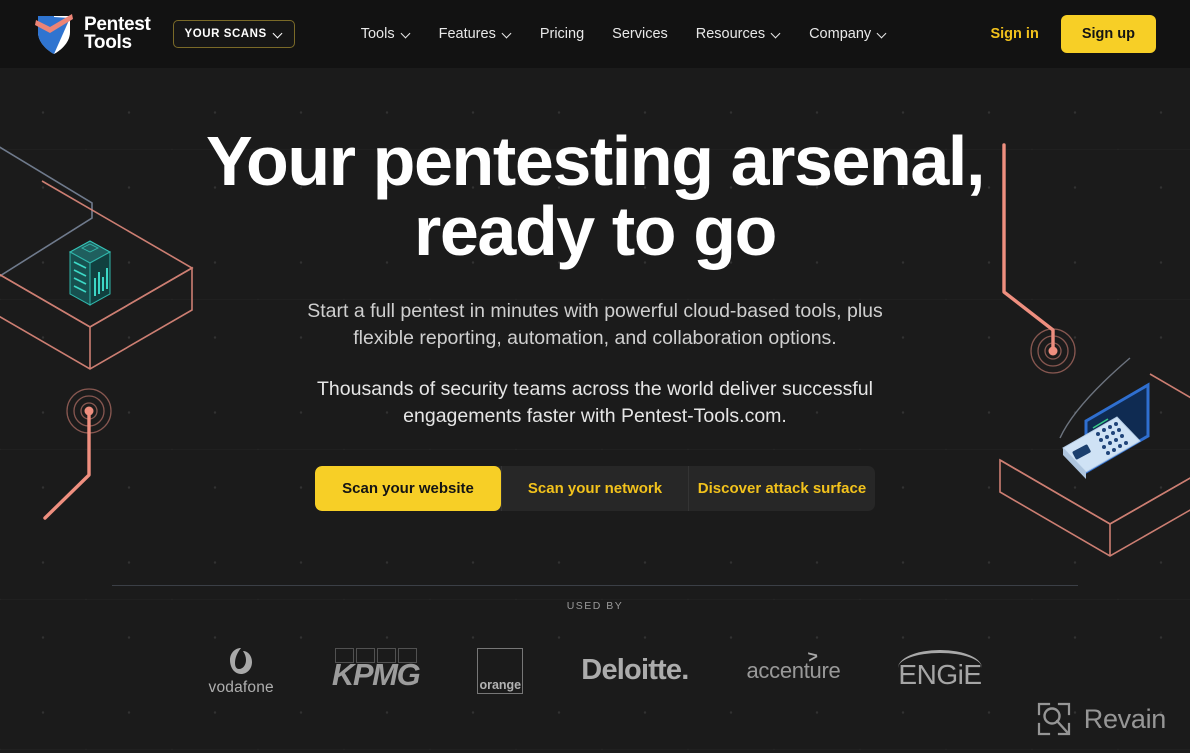 This screenshot has width=1190, height=753. I want to click on your-scans-button: YOUR SCANS, so click(233, 34).